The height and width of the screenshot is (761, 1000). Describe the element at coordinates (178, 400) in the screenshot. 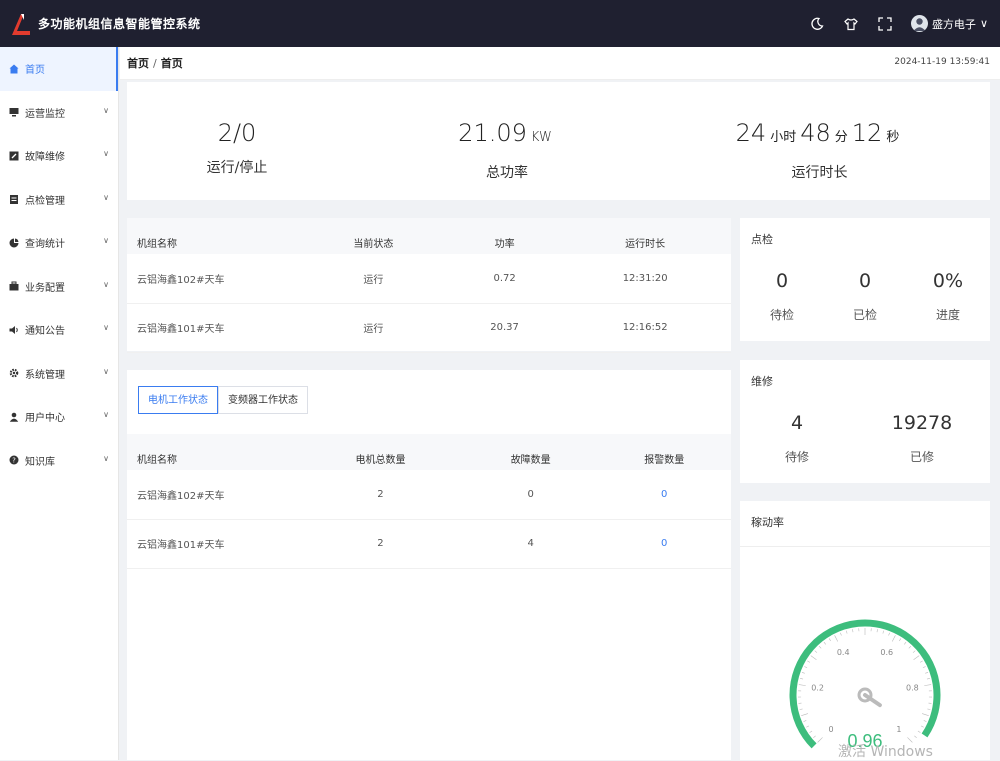

I see `tab-motor-status: 电机工作状态` at that location.